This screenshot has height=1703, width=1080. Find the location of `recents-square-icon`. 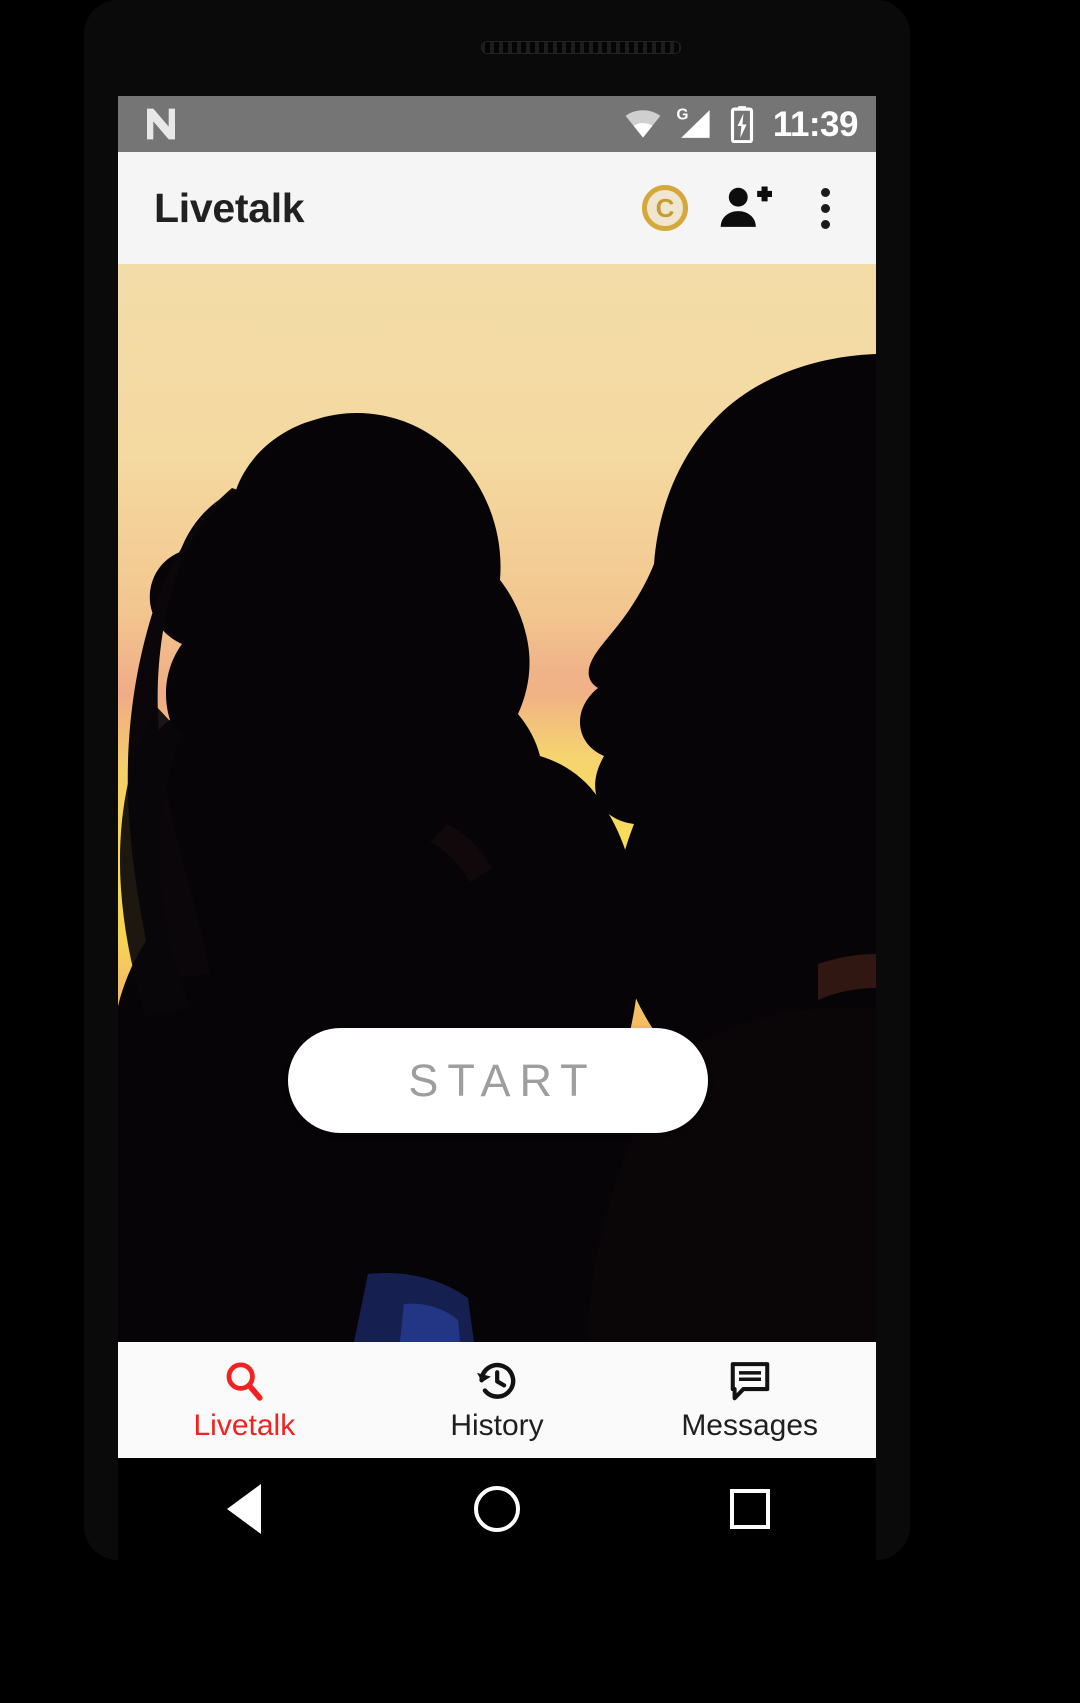

recents-square-icon is located at coordinates (749, 1509).